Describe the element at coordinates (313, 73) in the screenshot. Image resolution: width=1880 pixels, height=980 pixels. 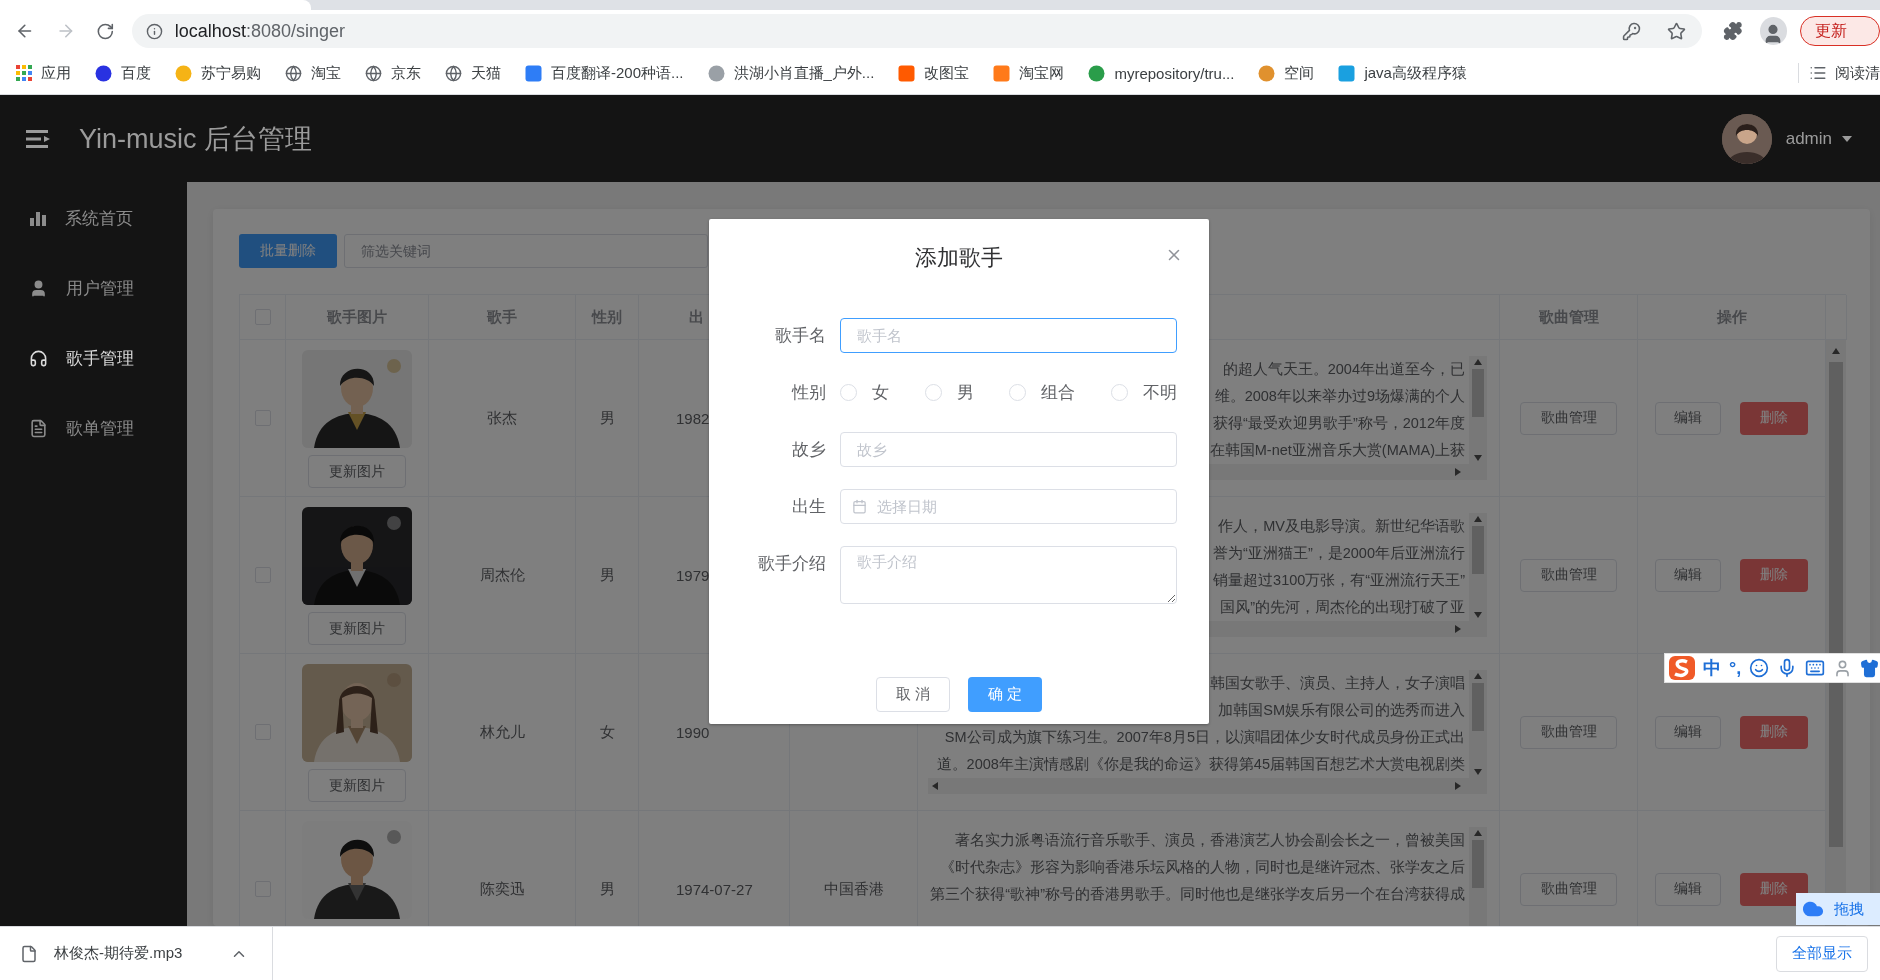
I see `bookmark: 淘宝` at that location.